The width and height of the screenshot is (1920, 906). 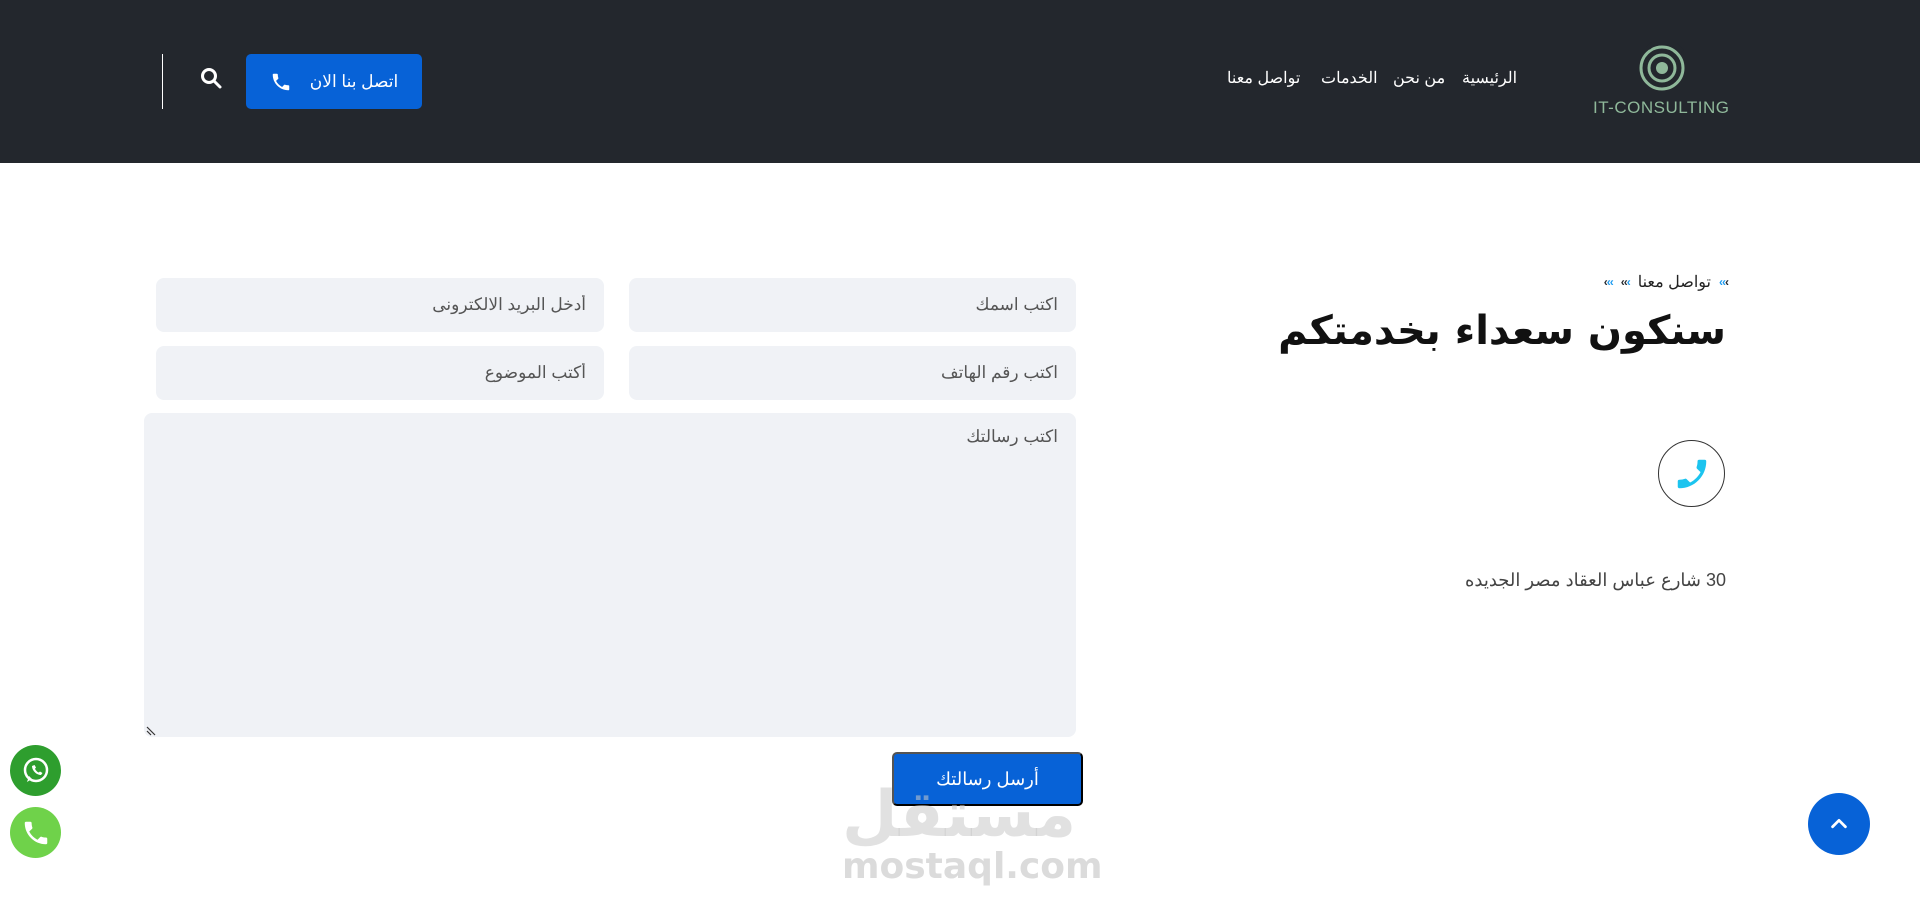 What do you see at coordinates (637, 168) in the screenshot?
I see `loader-icon` at bounding box center [637, 168].